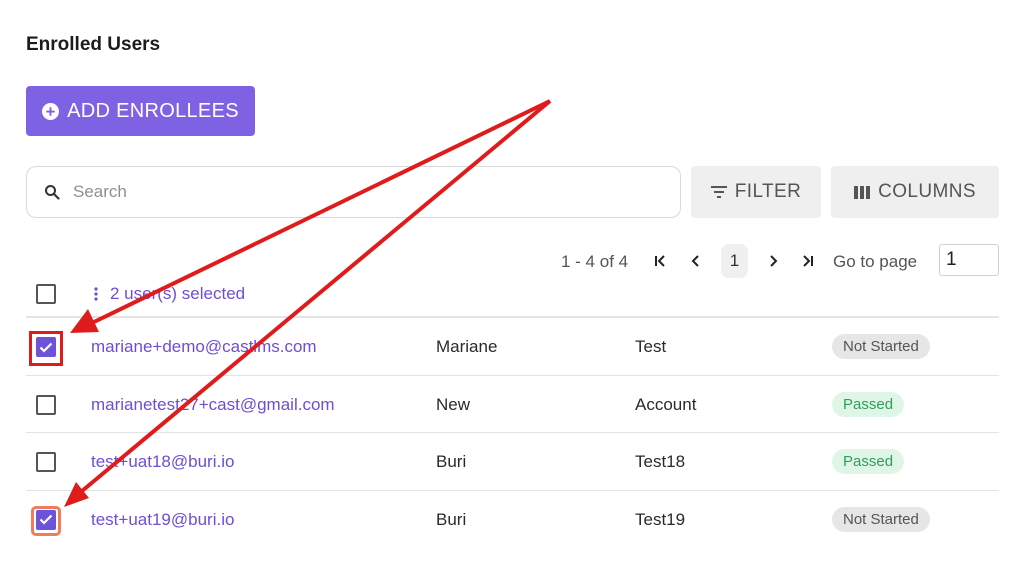  Describe the element at coordinates (512, 293) in the screenshot. I see `table-header-row: 2 user(s) selected` at that location.